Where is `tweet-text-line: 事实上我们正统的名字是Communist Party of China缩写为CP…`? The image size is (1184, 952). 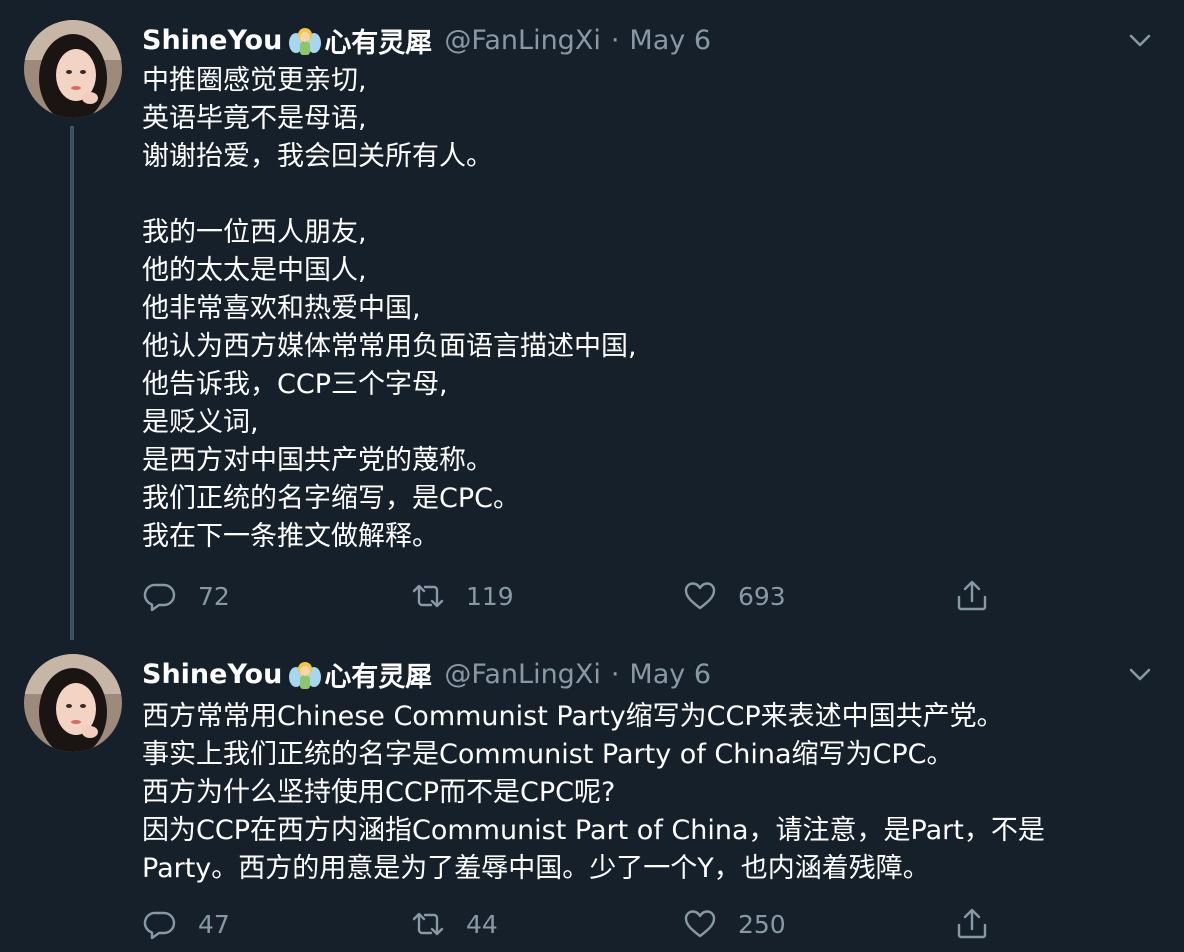
tweet-text-line: 事实上我们正统的名字是Communist Party of China缩写为CP… is located at coordinates (548, 754).